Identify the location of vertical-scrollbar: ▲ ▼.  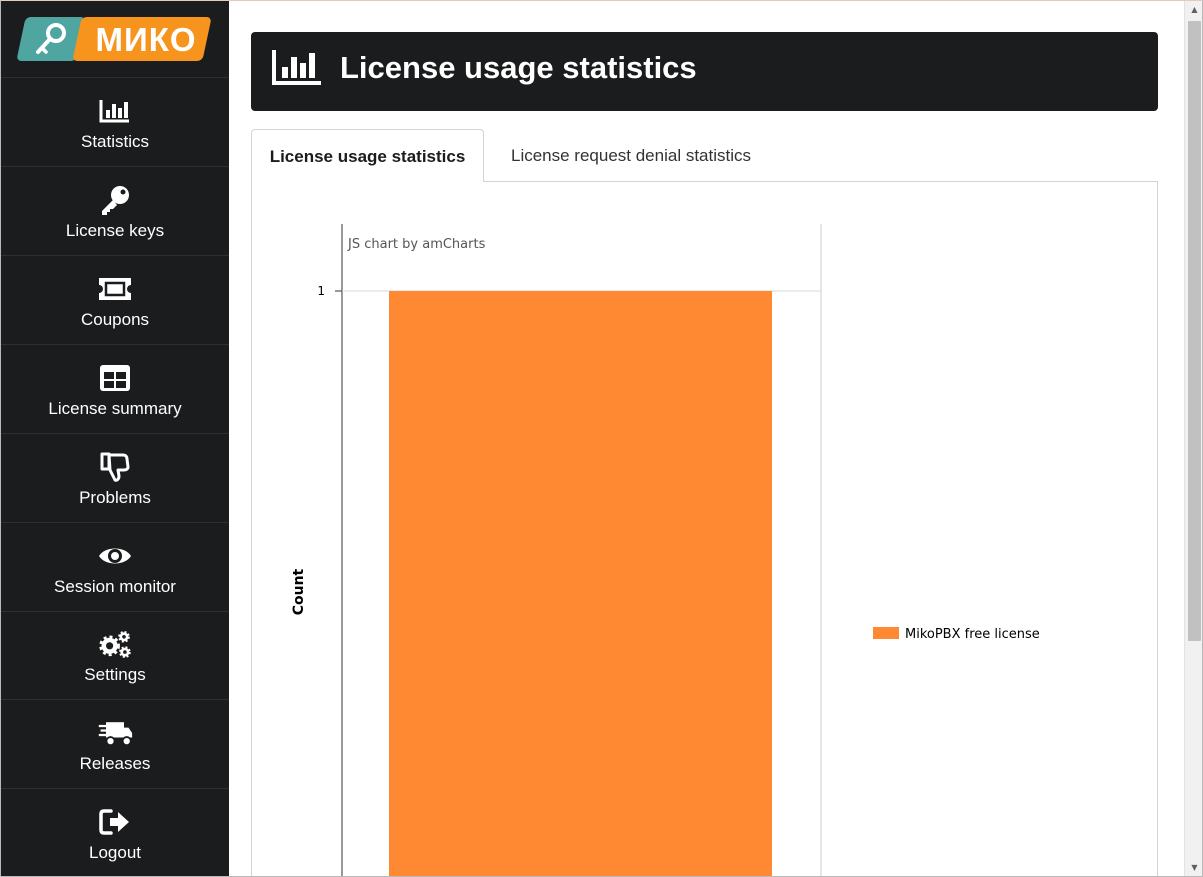
(1193, 438).